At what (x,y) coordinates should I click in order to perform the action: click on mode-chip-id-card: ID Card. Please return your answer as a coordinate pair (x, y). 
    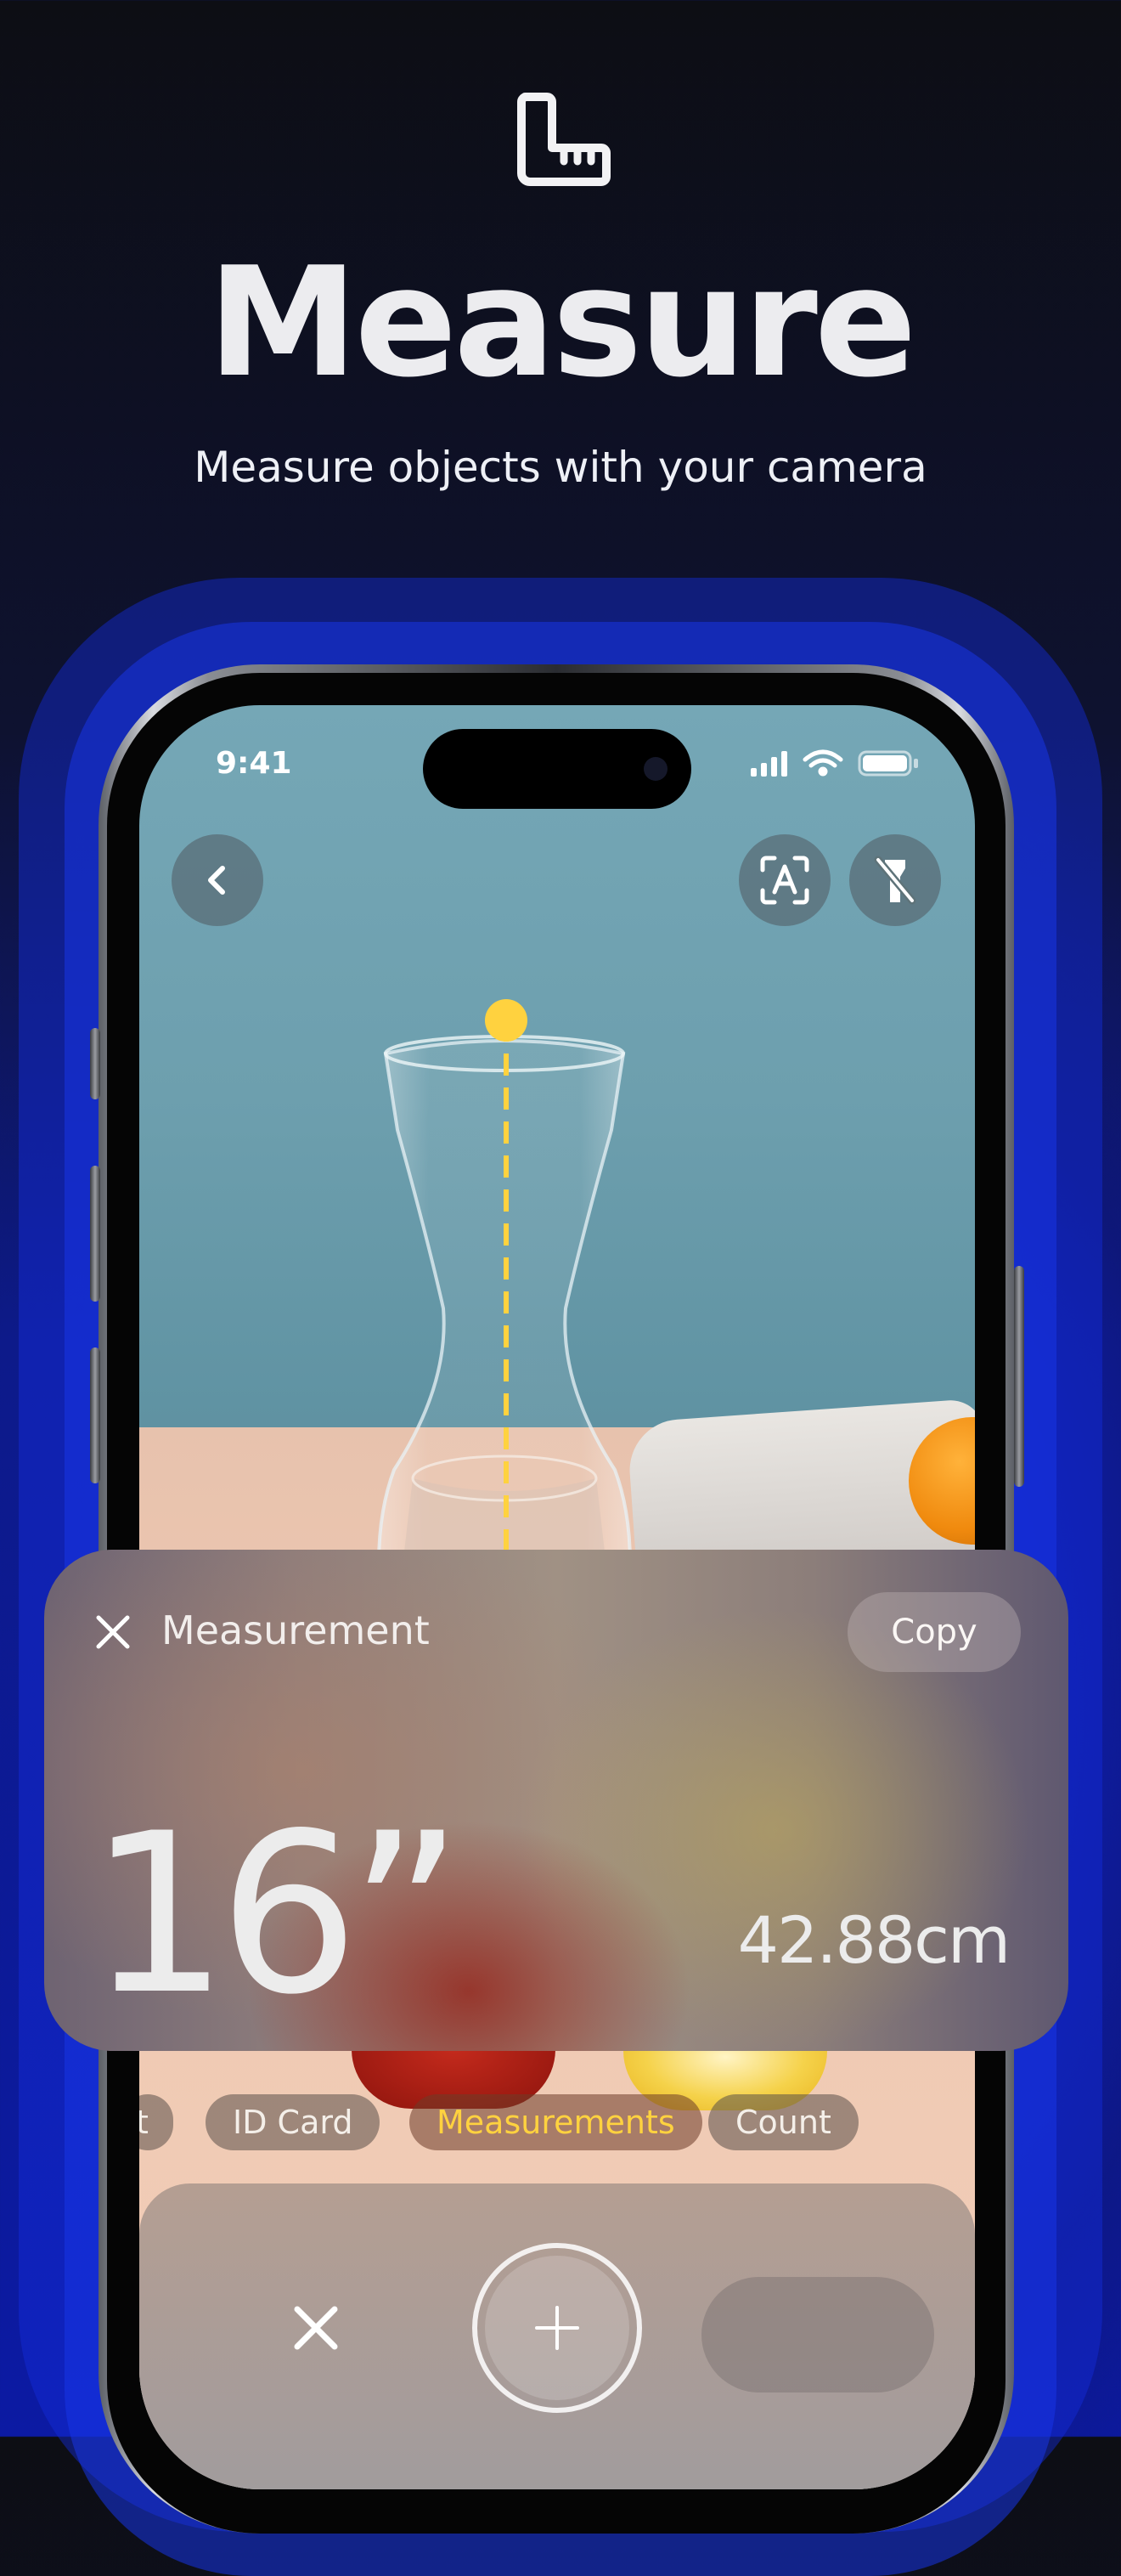
    Looking at the image, I should click on (293, 2122).